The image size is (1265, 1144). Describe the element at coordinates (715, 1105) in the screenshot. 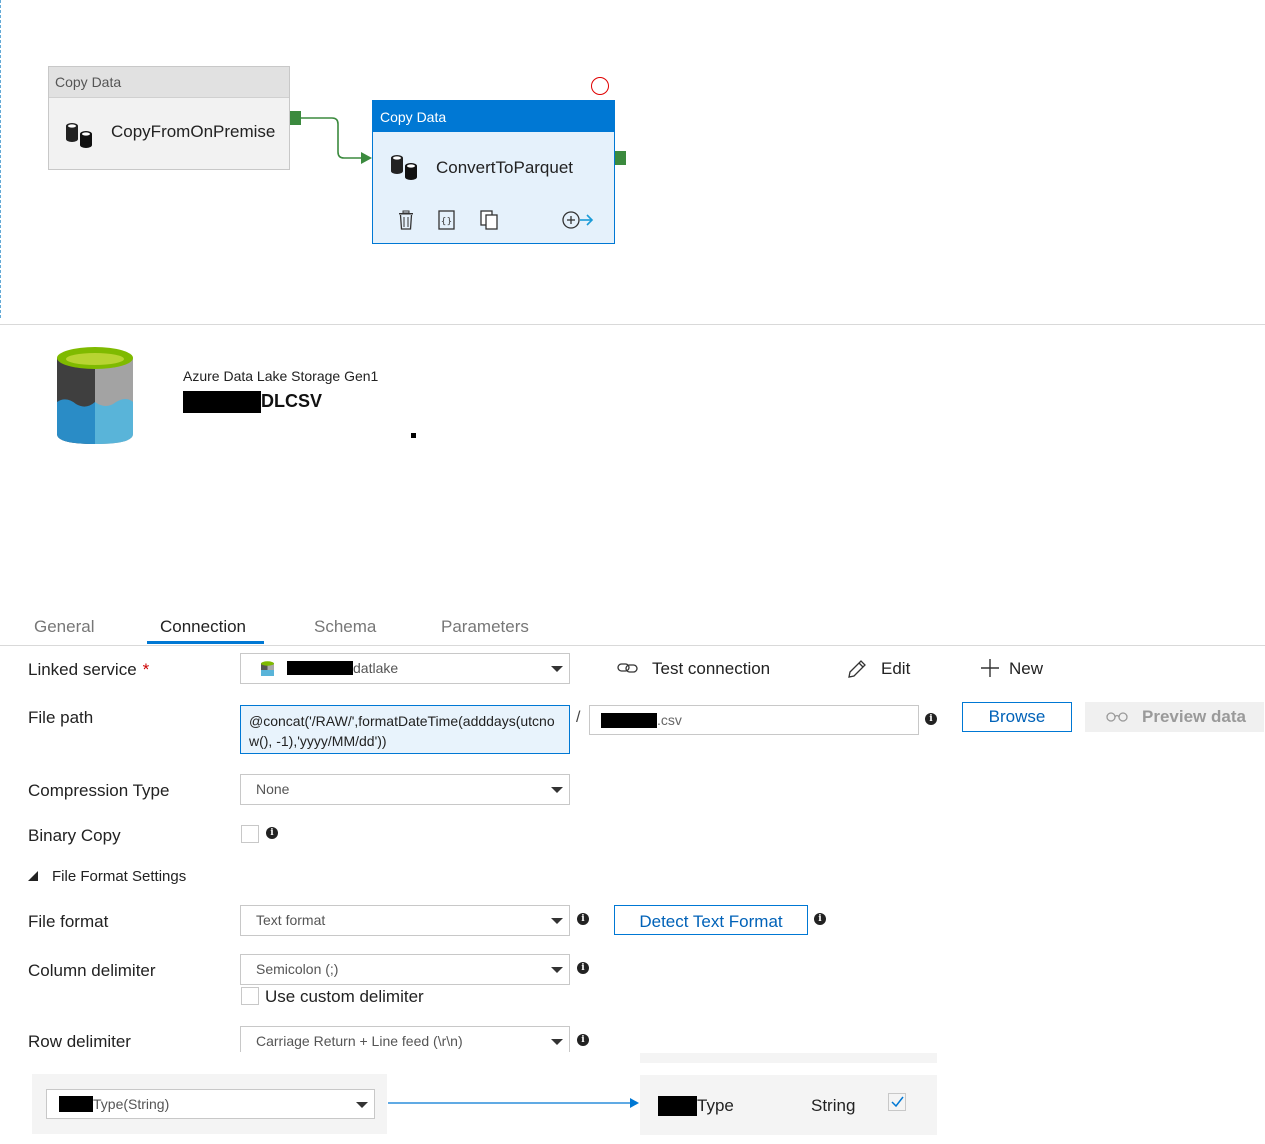

I see `target-column-name: Type` at that location.